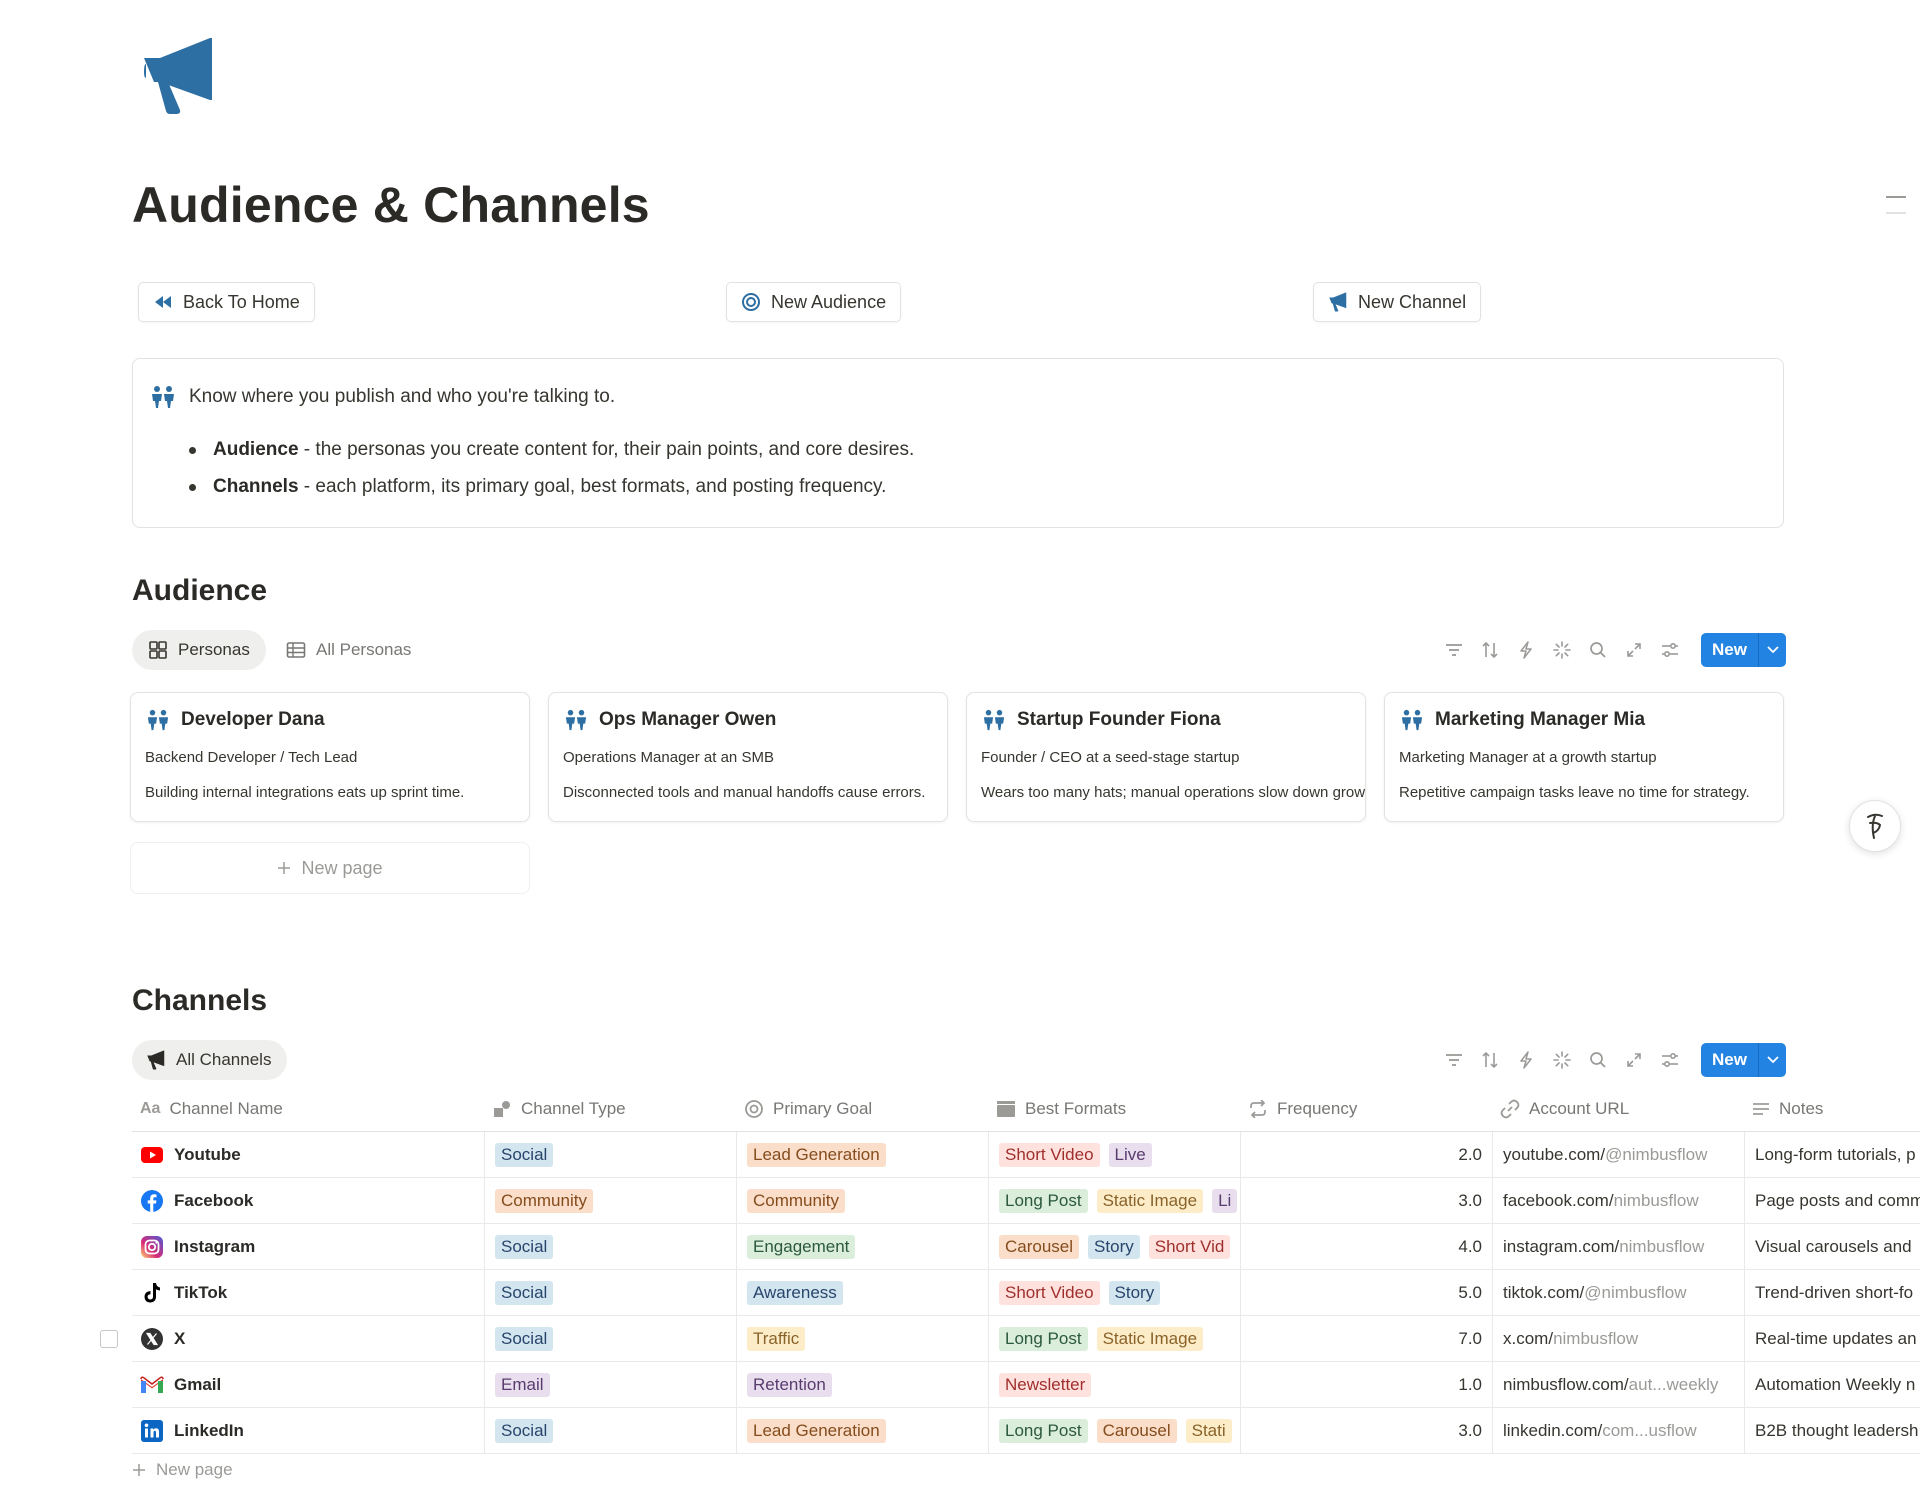 The image size is (1920, 1507). Describe the element at coordinates (1366, 1385) in the screenshot. I see `cell-frequency: 1.0` at that location.